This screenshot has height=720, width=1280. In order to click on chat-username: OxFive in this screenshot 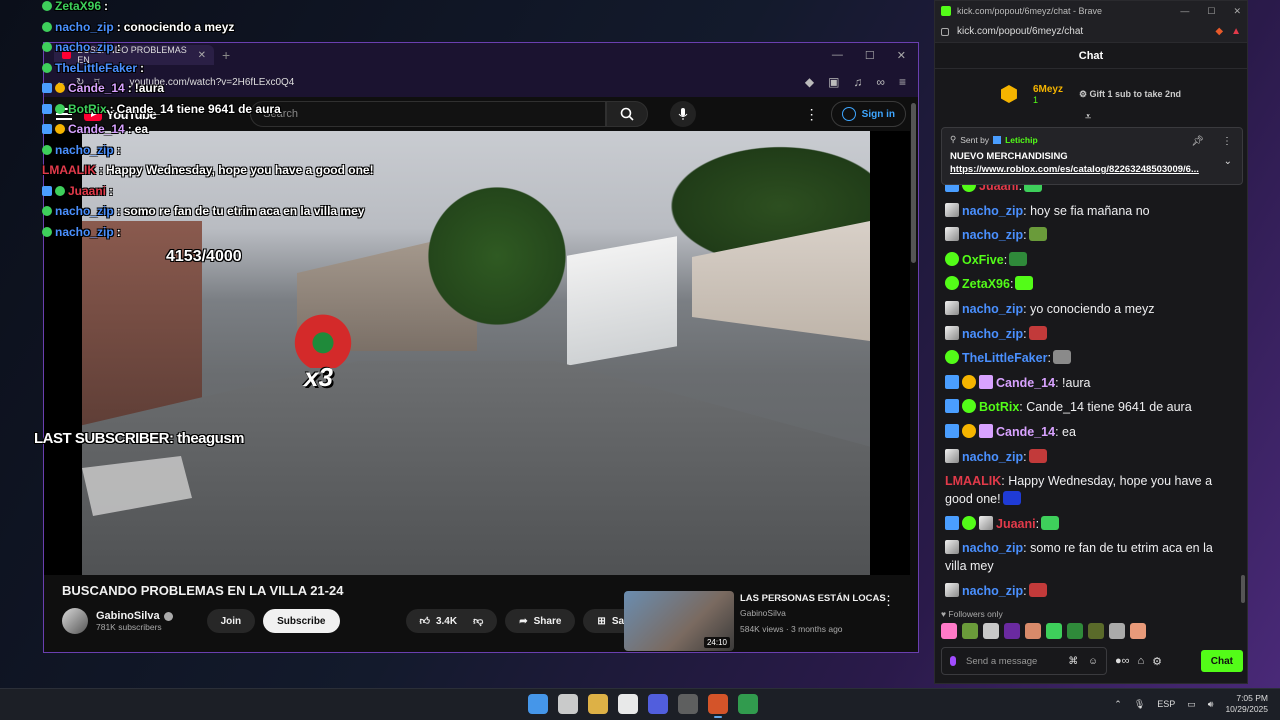, I will do `click(983, 260)`.